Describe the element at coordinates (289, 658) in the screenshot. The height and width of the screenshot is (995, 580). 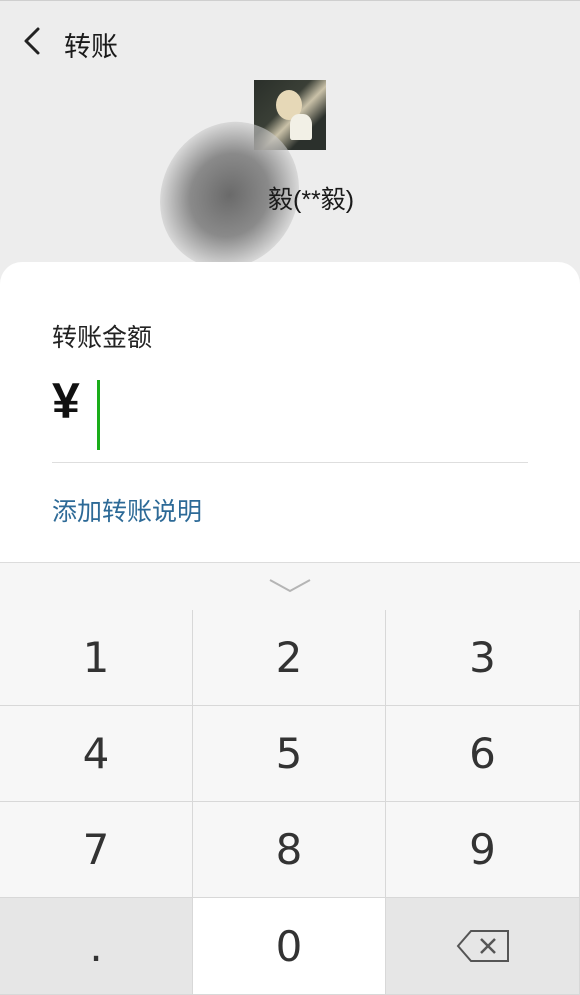
I see `key-2: 2` at that location.